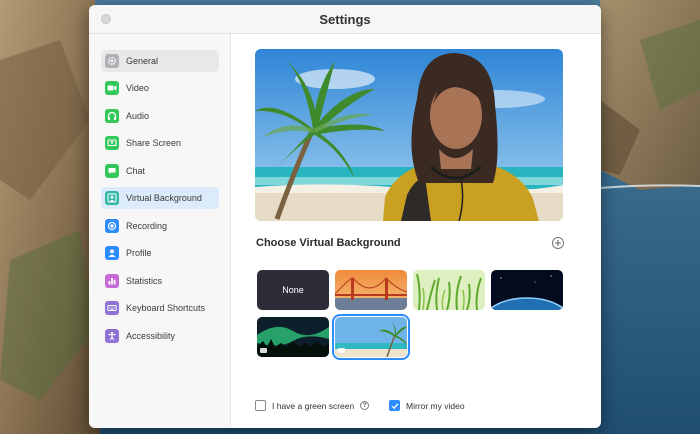 This screenshot has height=434, width=700. What do you see at coordinates (112, 171) in the screenshot?
I see `chat-icon` at bounding box center [112, 171].